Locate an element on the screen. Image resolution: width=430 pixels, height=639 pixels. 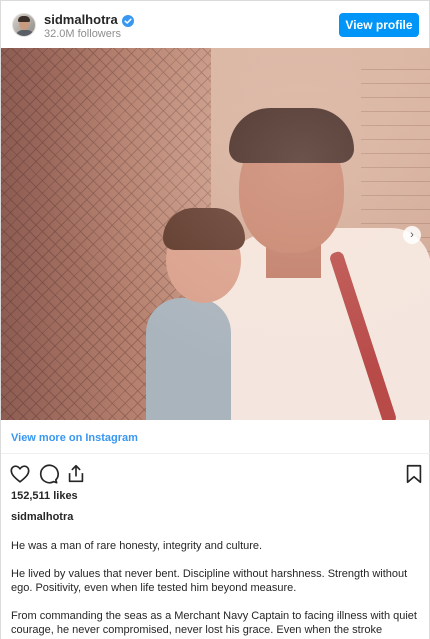
share-icon is located at coordinates (76, 474).